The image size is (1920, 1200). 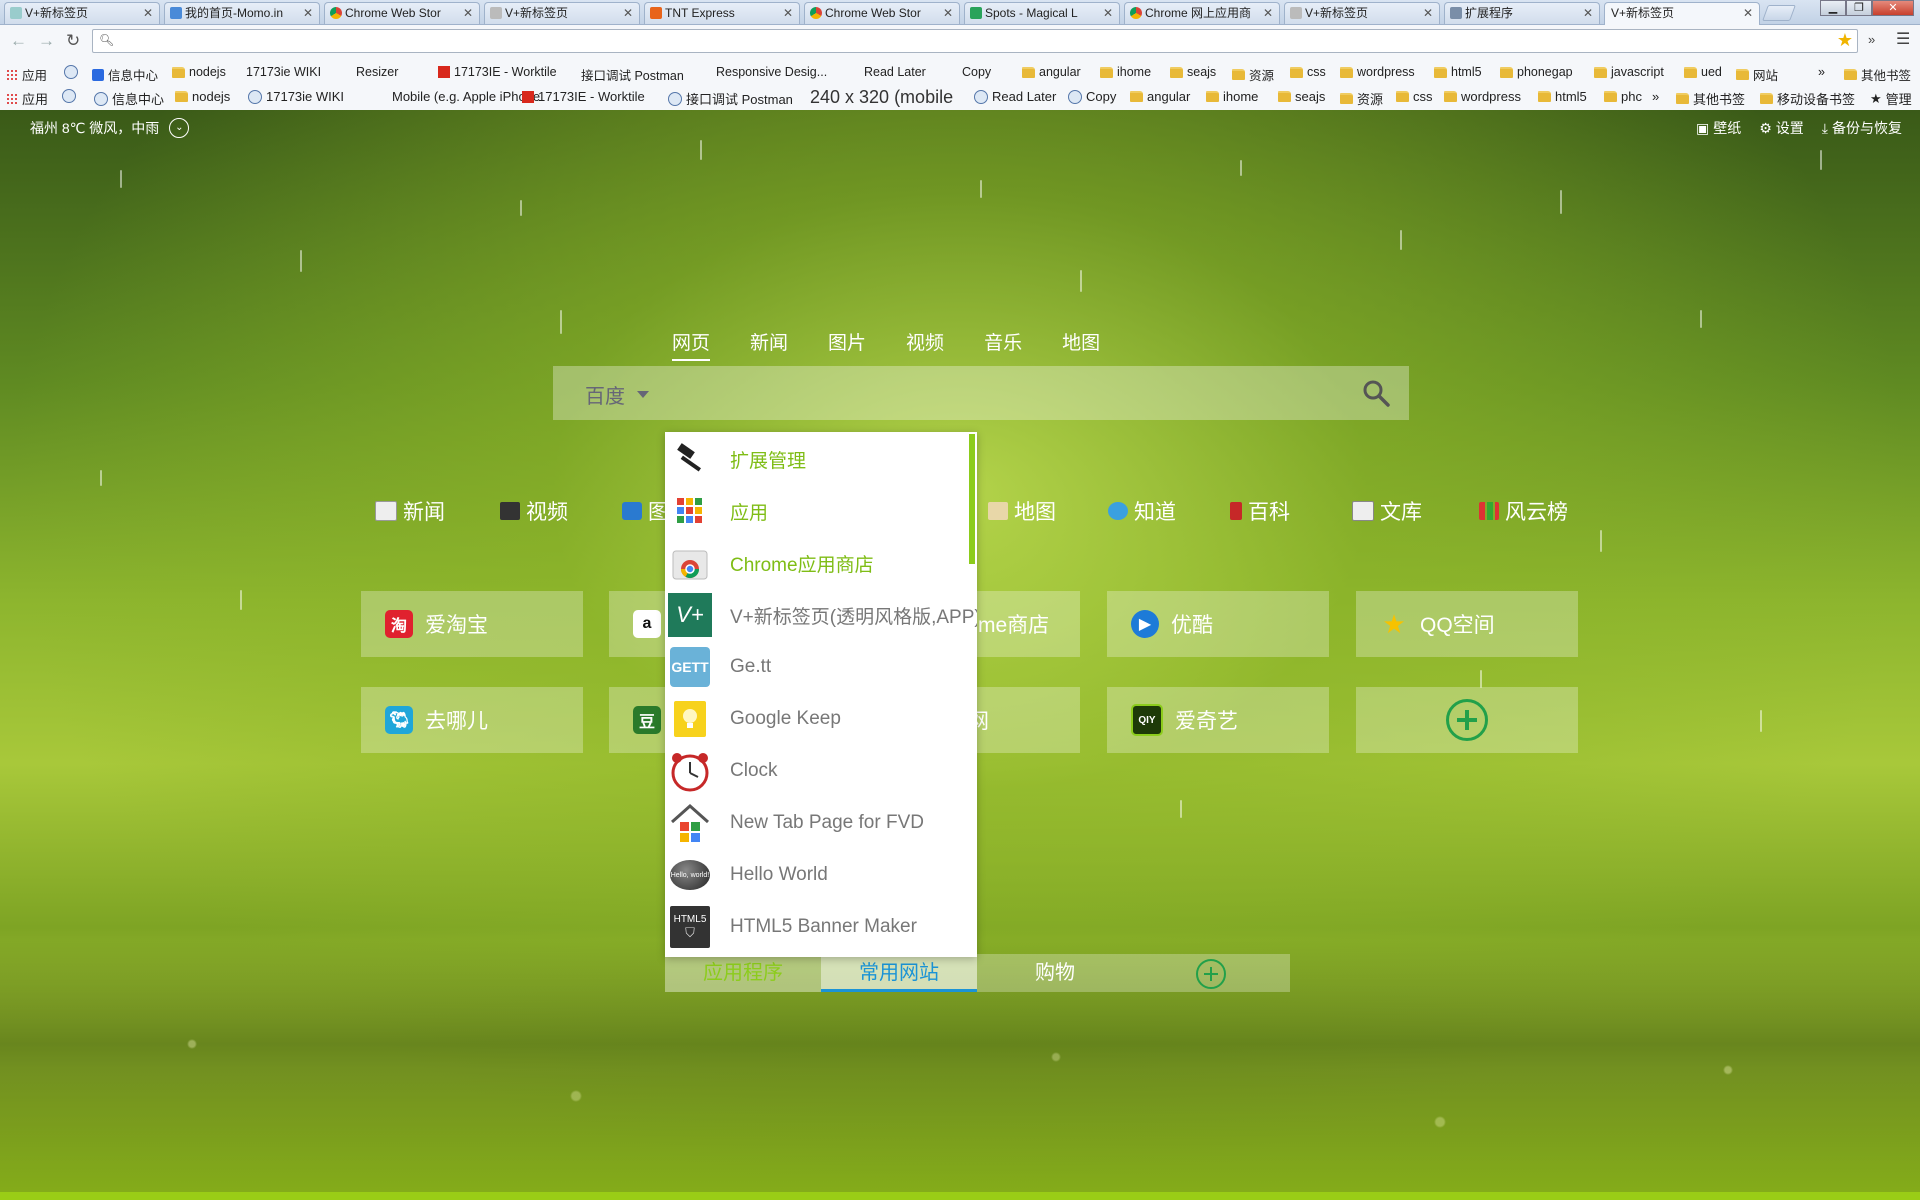 I want to click on extensions-overflow-icon: », so click(x=1871, y=39).